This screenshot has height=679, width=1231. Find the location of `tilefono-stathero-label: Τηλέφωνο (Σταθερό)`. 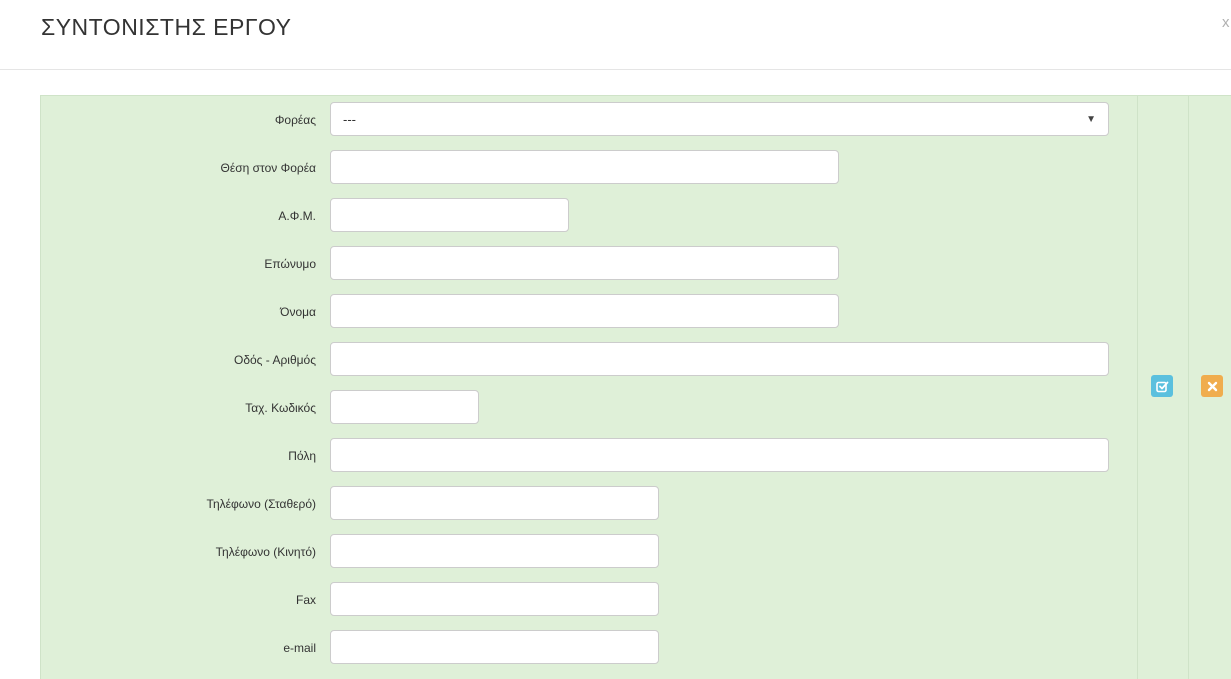

tilefono-stathero-label: Τηλέφωνο (Σταθερό) is located at coordinates (261, 504).